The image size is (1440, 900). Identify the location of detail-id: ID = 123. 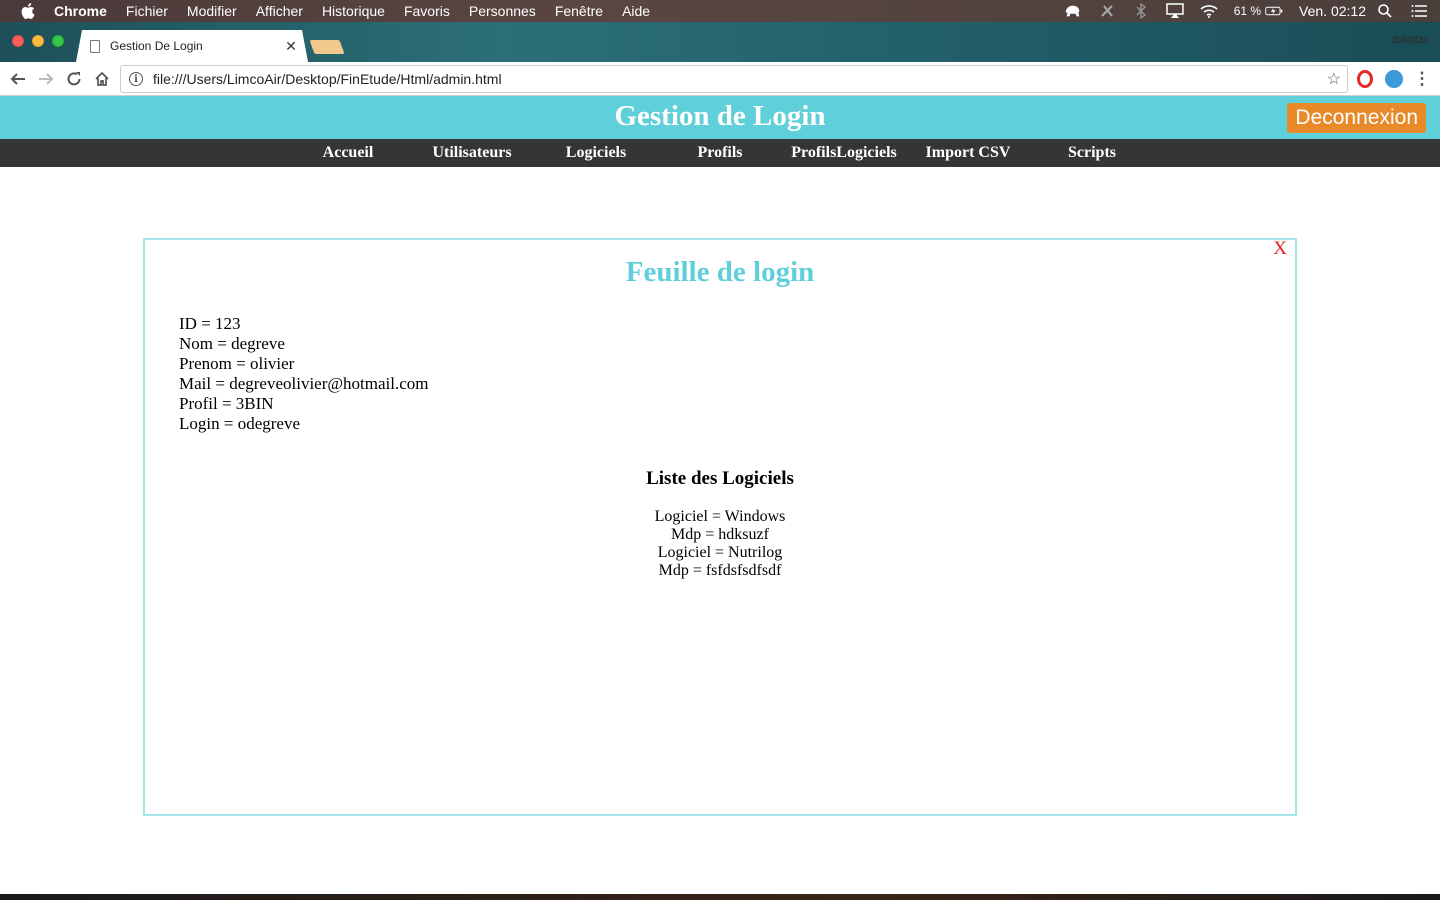
(210, 323).